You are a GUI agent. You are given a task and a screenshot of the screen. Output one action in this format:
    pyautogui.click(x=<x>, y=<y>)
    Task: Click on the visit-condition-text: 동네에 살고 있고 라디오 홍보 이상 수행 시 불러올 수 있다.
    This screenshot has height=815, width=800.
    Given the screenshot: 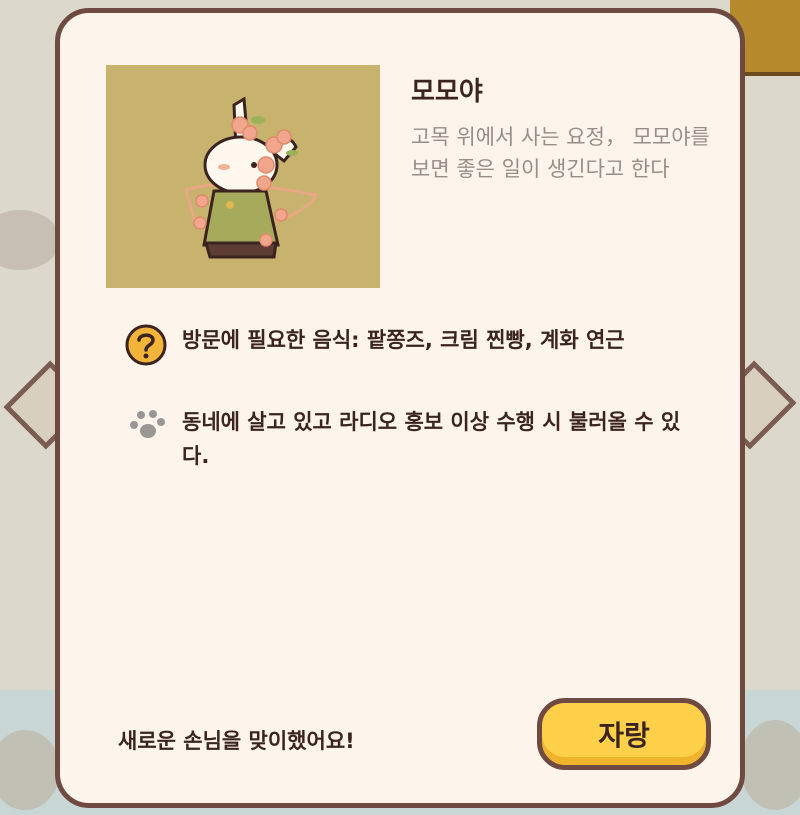 What is the action you would take?
    pyautogui.click(x=431, y=439)
    